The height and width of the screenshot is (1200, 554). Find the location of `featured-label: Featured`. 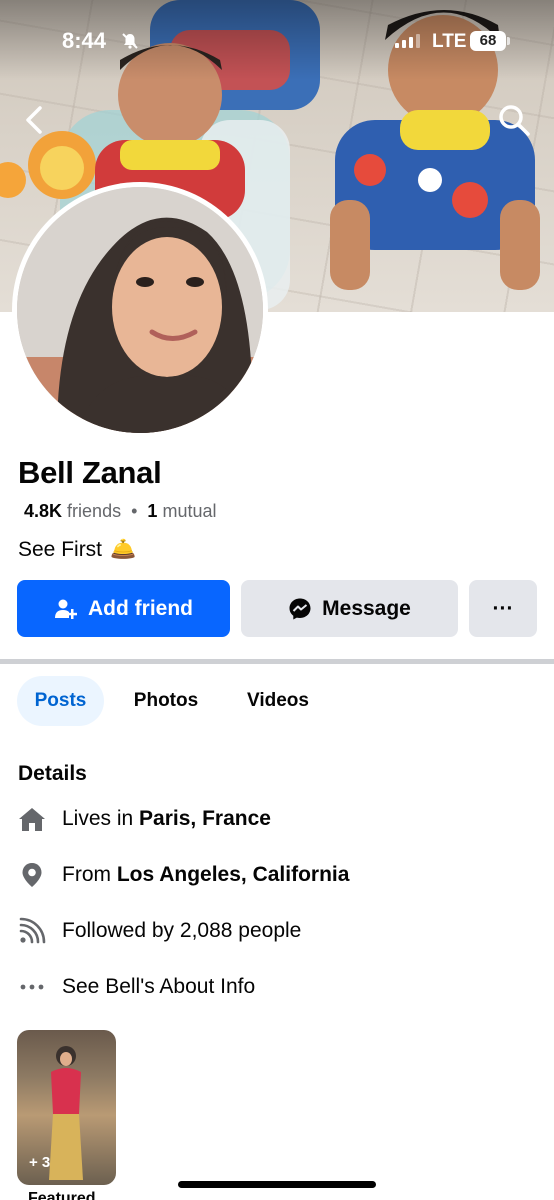

featured-label: Featured is located at coordinates (62, 1195).